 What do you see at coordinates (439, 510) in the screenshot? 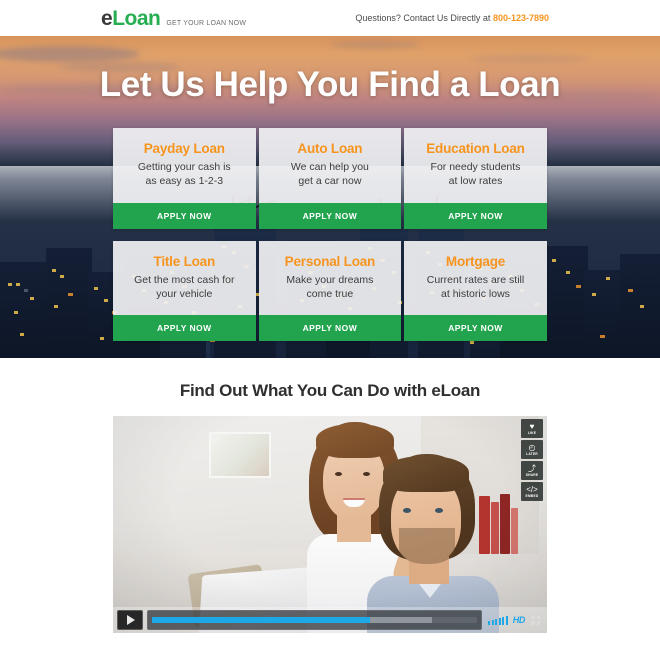
I see `man-eye-right` at bounding box center [439, 510].